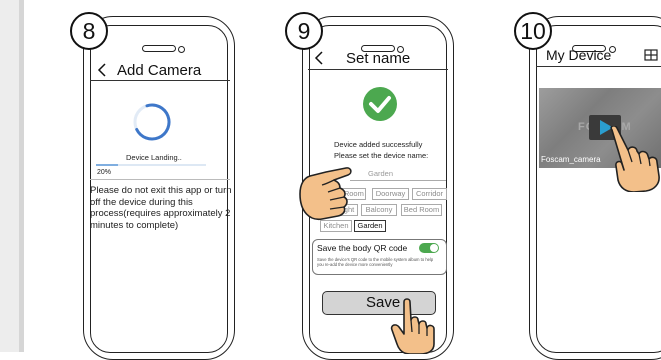  What do you see at coordinates (107, 165) in the screenshot?
I see `progress-fill` at bounding box center [107, 165].